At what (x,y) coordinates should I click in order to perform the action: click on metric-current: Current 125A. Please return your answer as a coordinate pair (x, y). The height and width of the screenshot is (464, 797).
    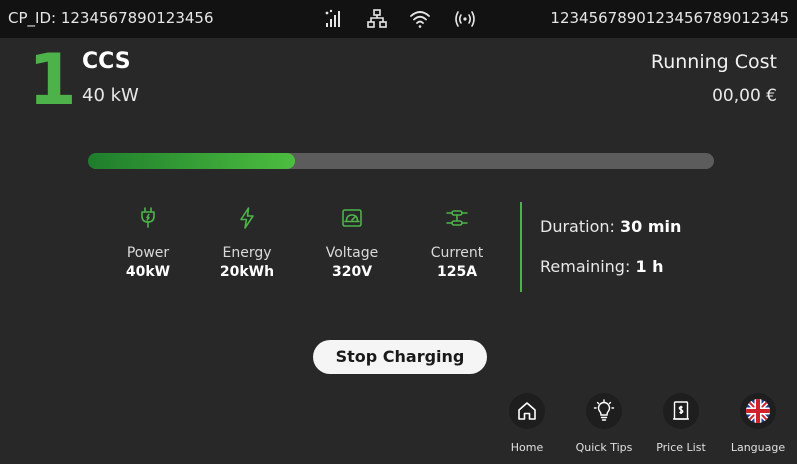
    Looking at the image, I should click on (457, 243).